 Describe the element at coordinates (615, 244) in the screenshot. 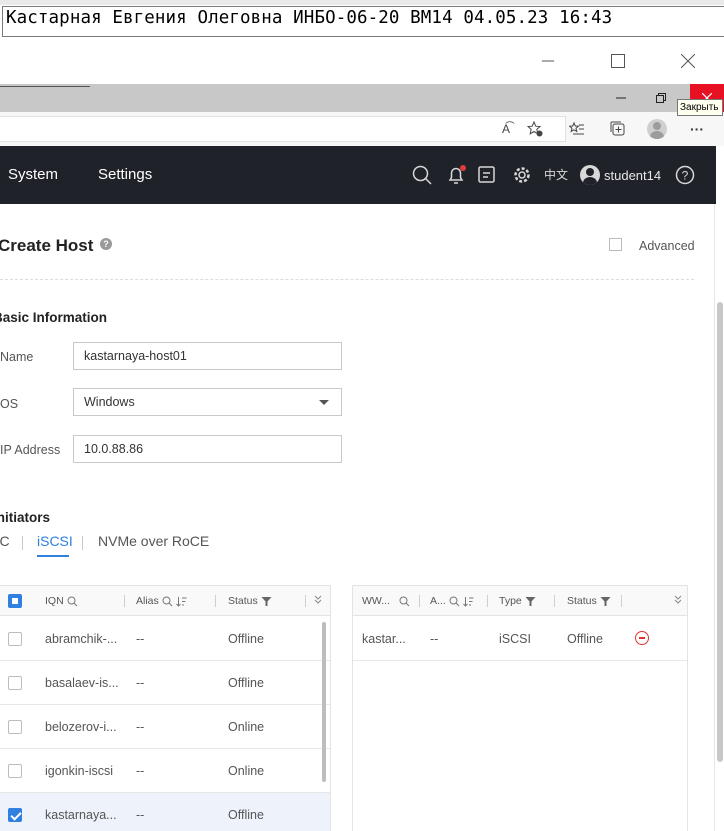

I see `advanced-checkbox` at that location.